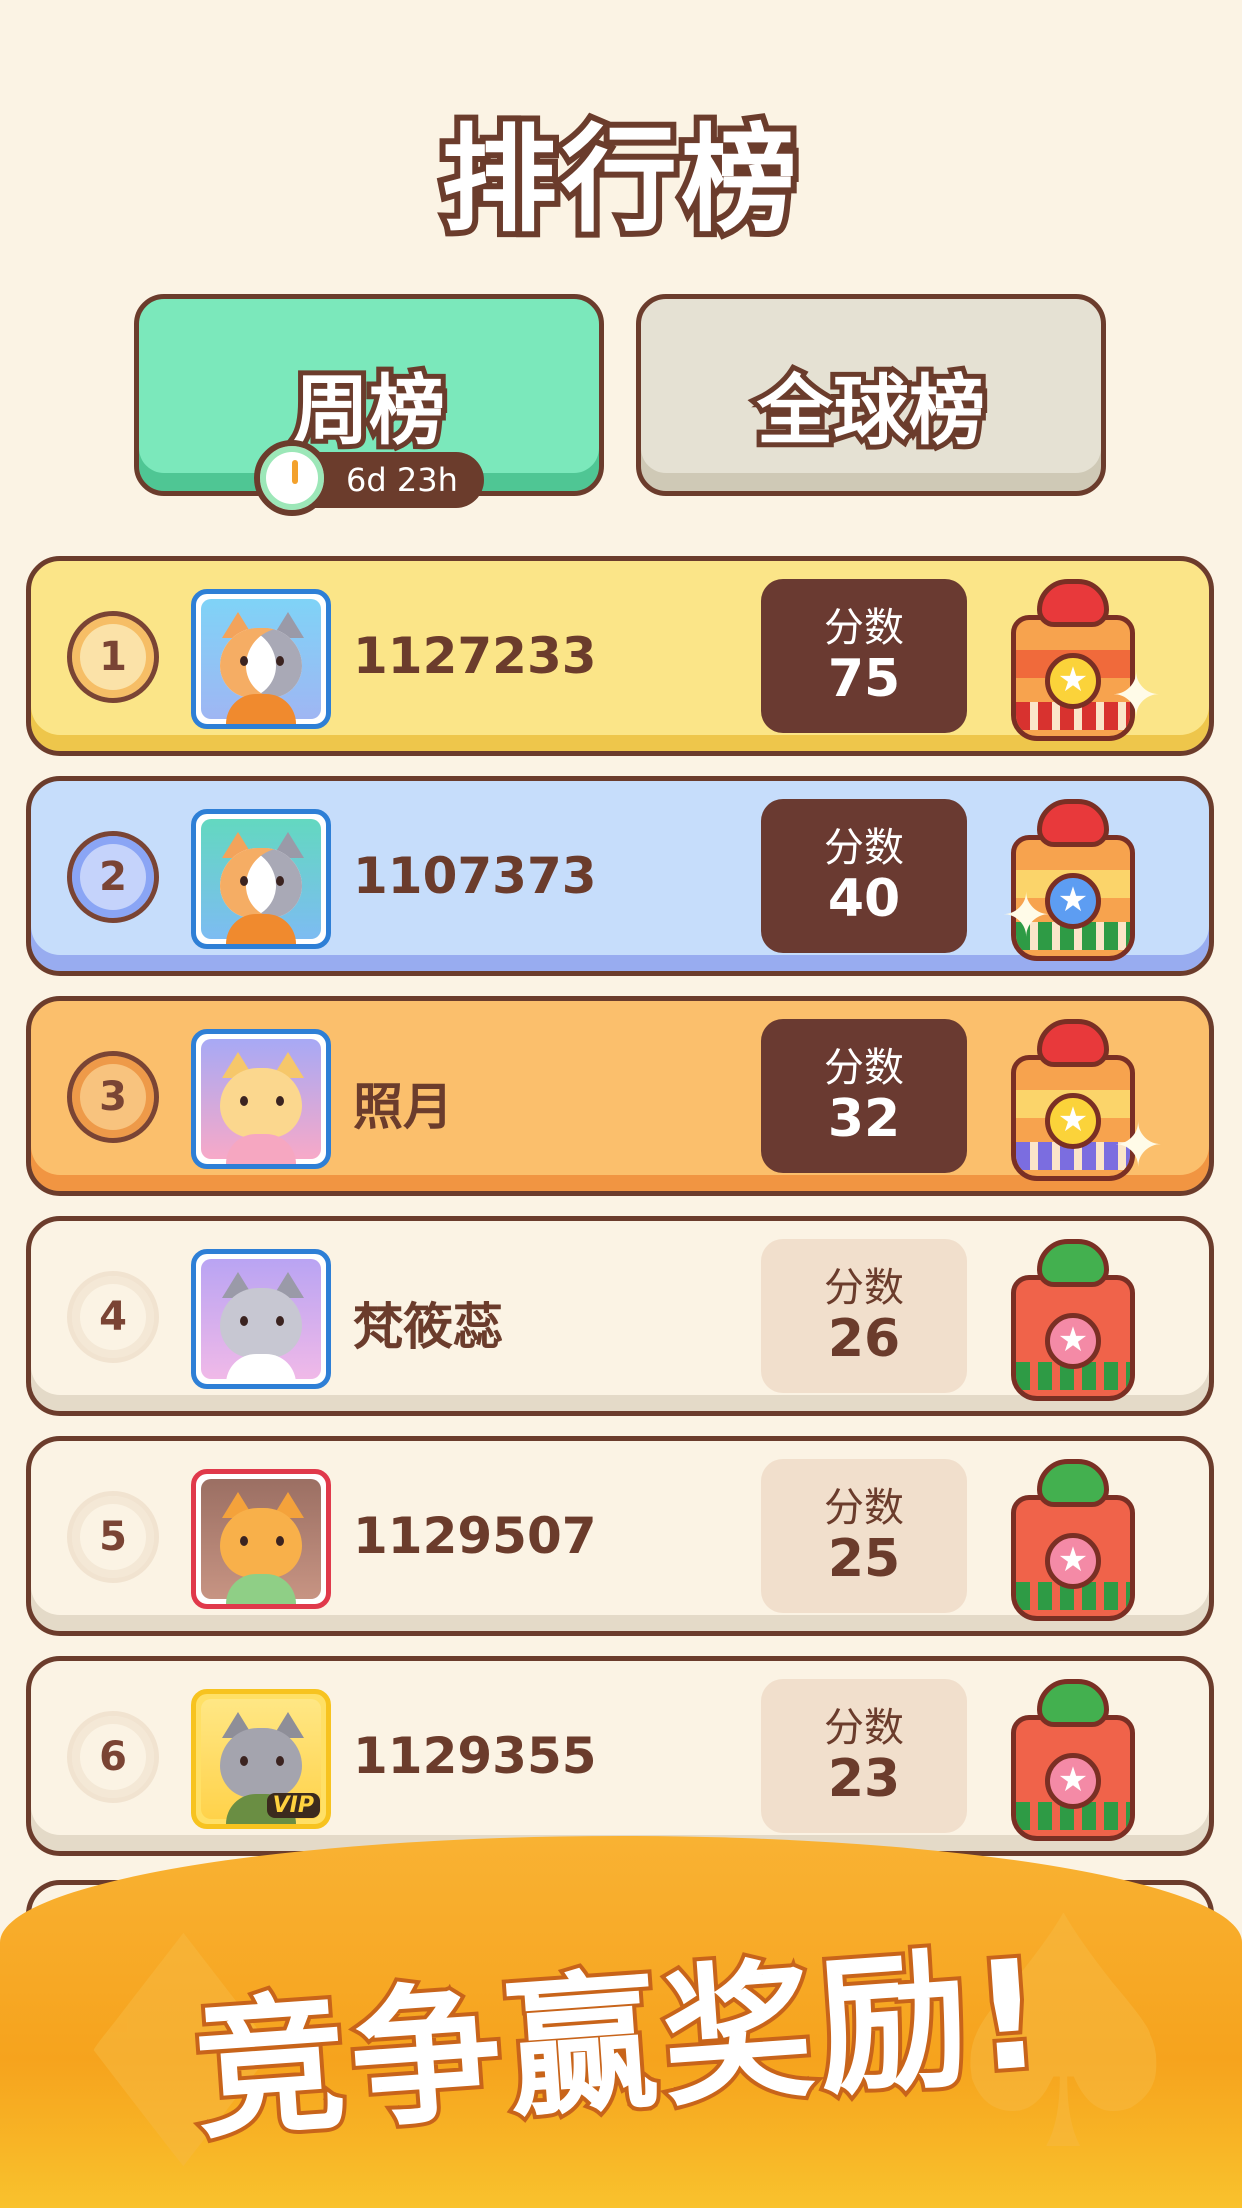 This screenshot has height=2208, width=1242. I want to click on rank-badge: 6, so click(113, 1757).